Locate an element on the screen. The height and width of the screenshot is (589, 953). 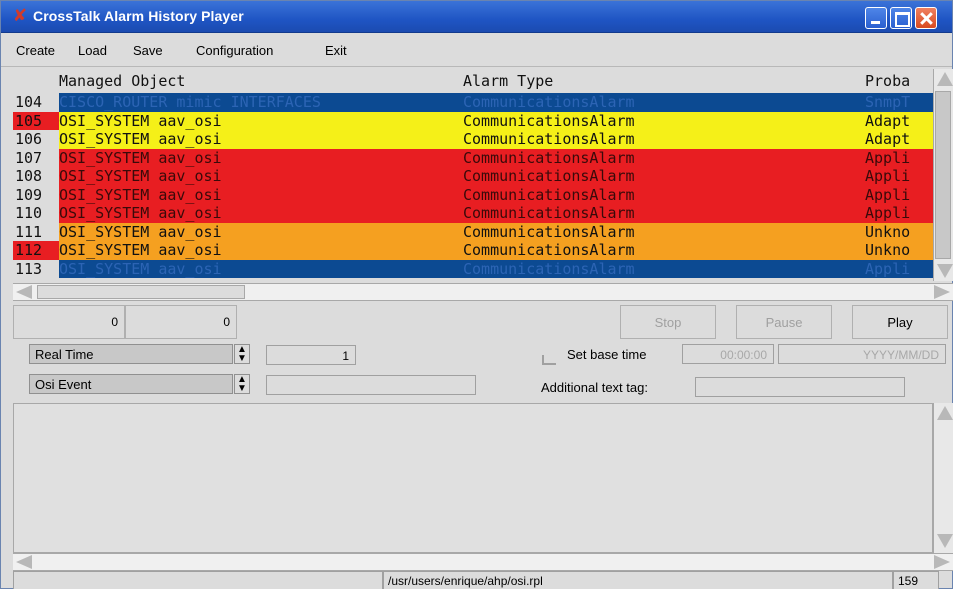
column-header-alarm-type: Alarm Type is located at coordinates (508, 81).